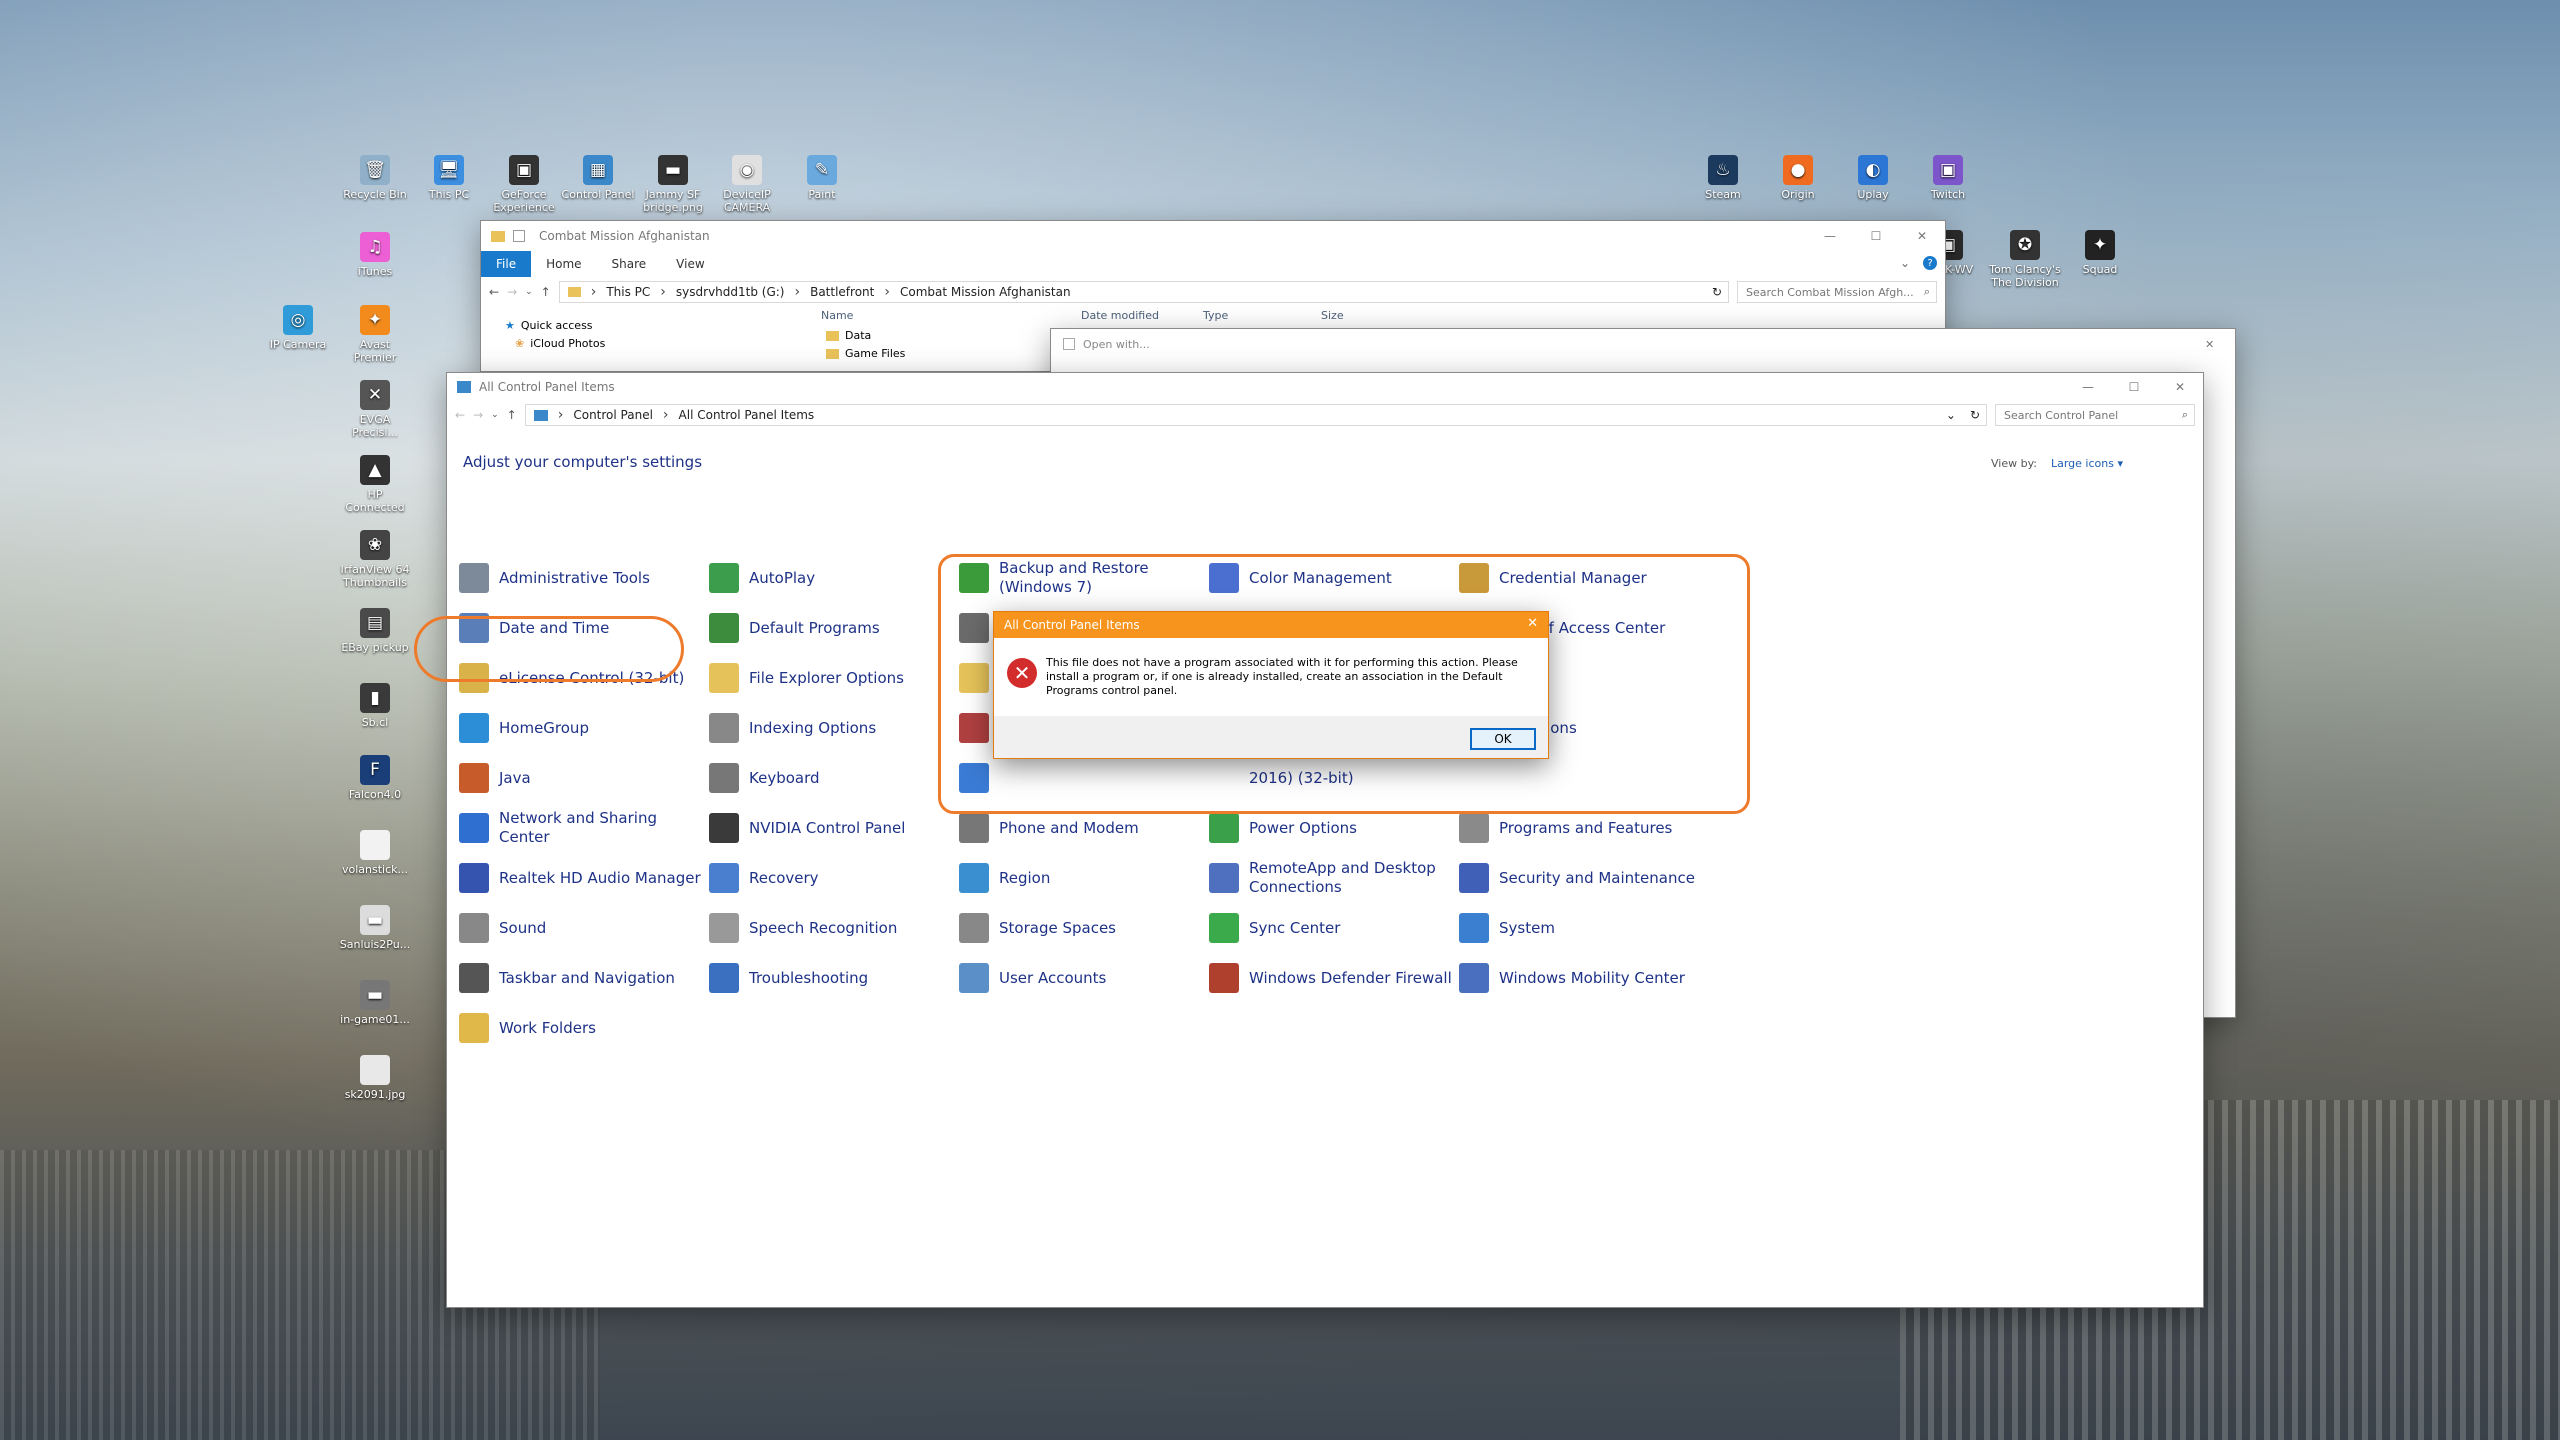 This screenshot has width=2560, height=1440. I want to click on cp-item: Troubleshooting, so click(834, 978).